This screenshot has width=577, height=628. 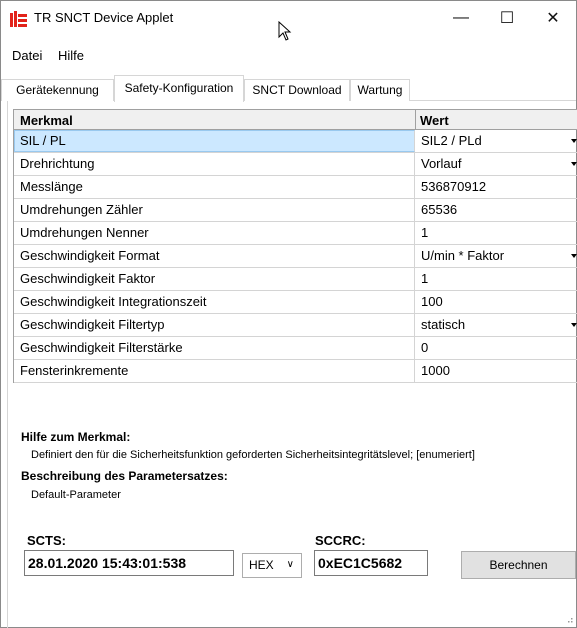 What do you see at coordinates (461, 18) in the screenshot?
I see `minimize-button: —` at bounding box center [461, 18].